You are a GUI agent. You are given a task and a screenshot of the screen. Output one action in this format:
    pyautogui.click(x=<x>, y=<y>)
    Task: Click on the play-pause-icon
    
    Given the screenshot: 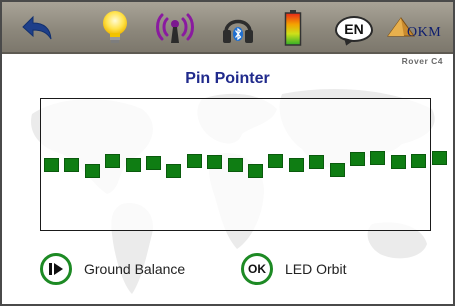 What is the action you would take?
    pyautogui.click(x=56, y=269)
    